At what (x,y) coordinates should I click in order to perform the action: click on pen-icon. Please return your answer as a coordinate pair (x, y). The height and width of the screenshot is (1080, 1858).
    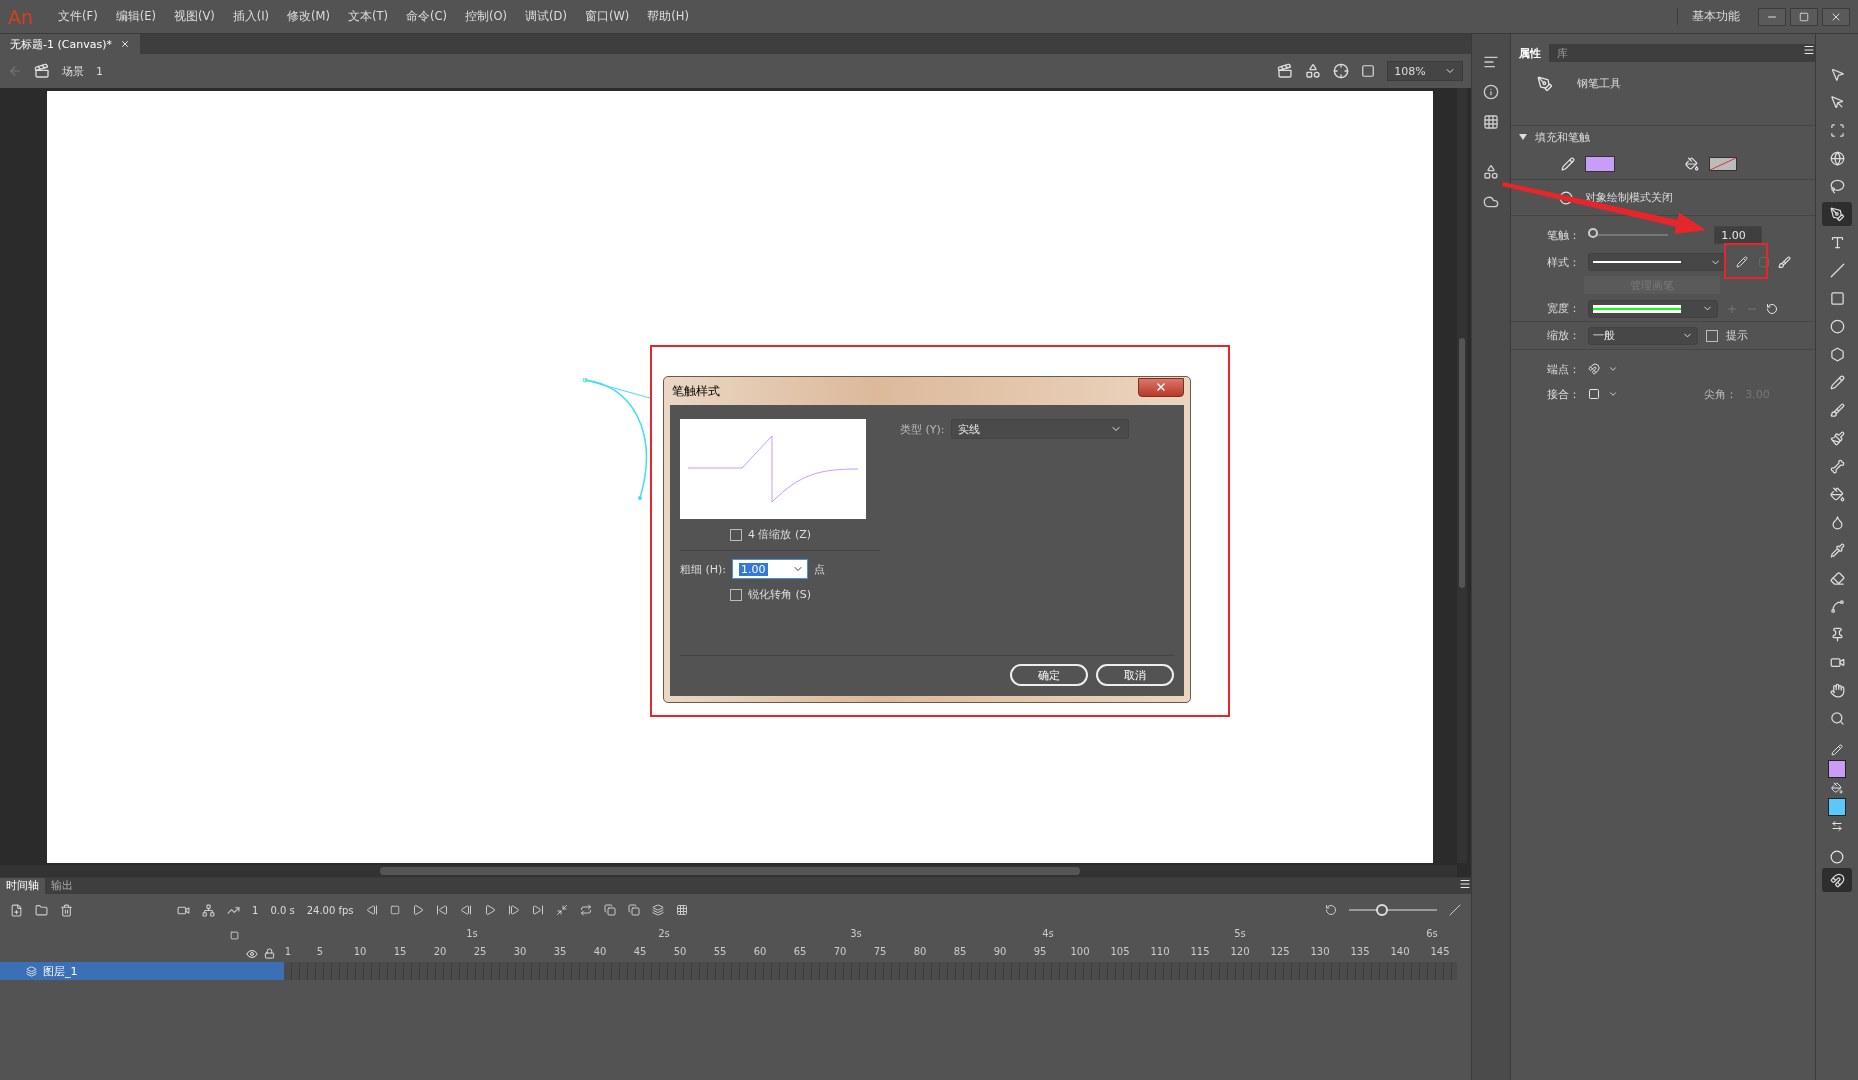
    Looking at the image, I should click on (1837, 214).